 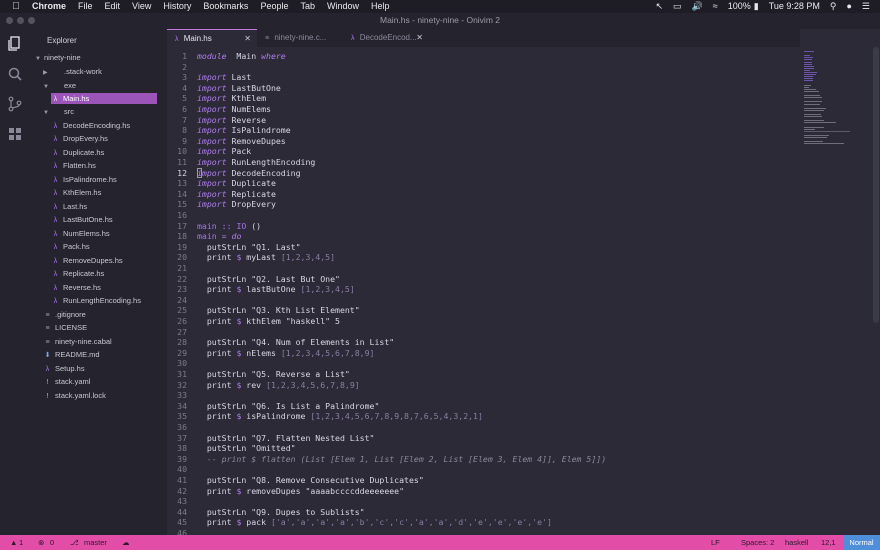 I want to click on code-line: 9 import RemoveDupes, so click(x=483, y=141).